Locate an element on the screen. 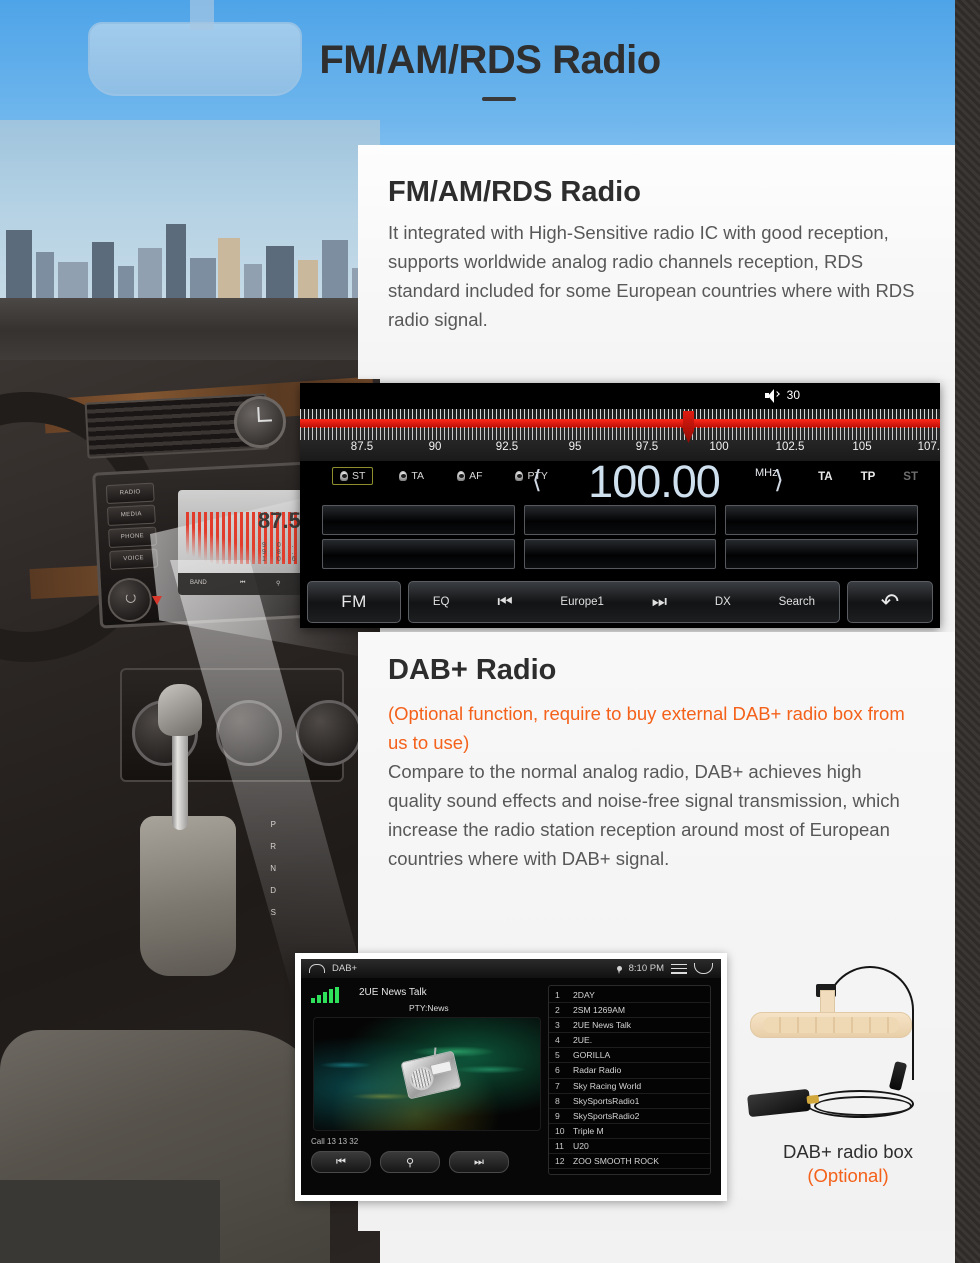 The height and width of the screenshot is (1263, 980). dab-box-caption: DAB+ radio box (Optional) is located at coordinates (848, 1164).